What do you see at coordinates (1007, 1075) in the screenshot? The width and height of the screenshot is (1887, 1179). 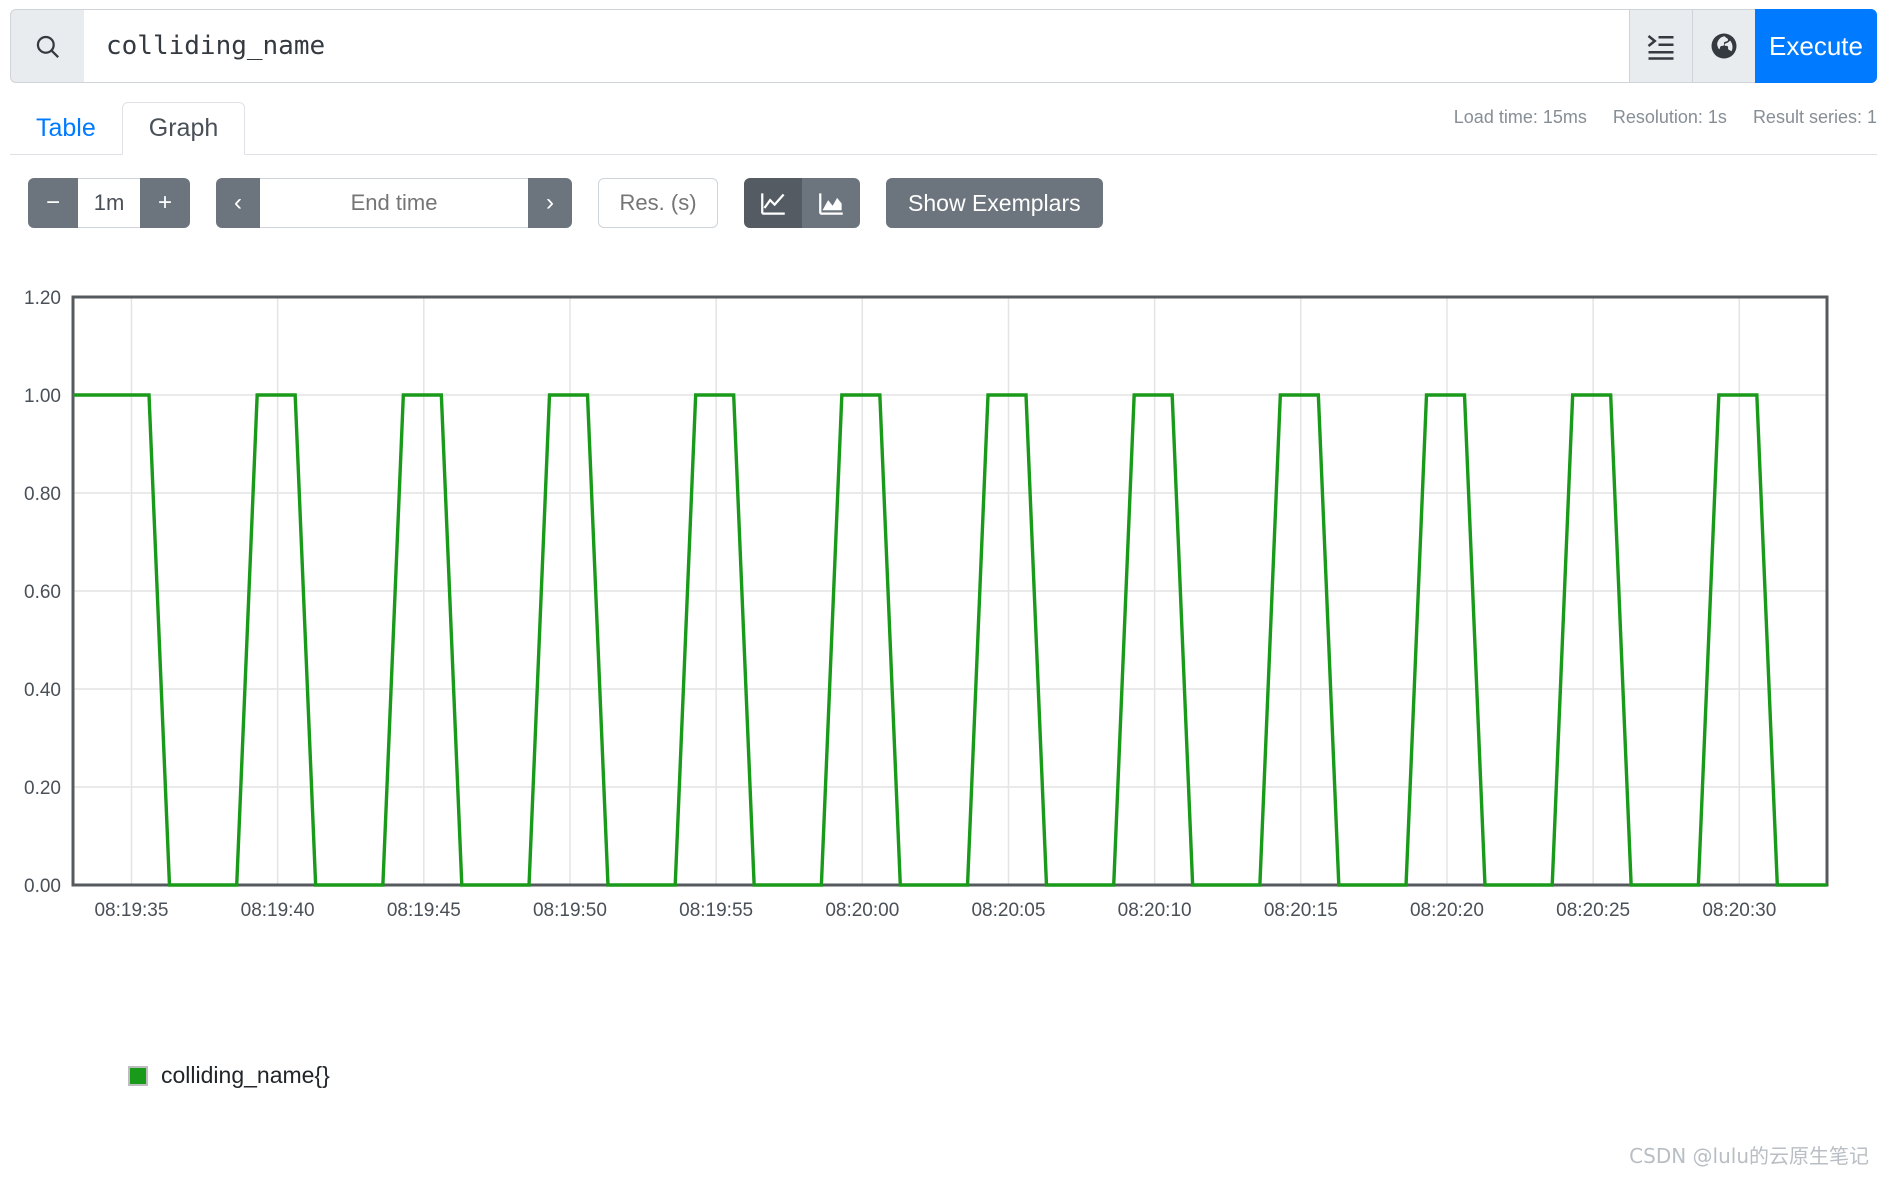 I see `chart-legend: colliding_name{}` at bounding box center [1007, 1075].